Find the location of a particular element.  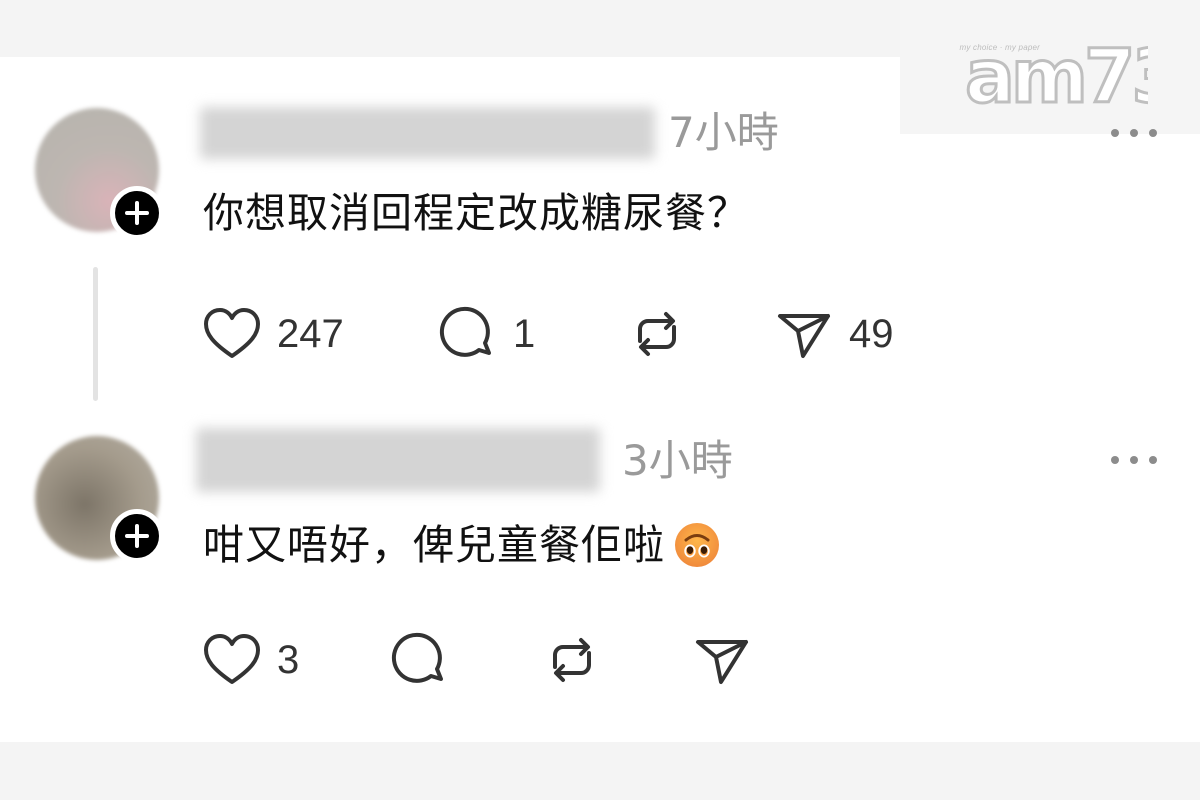

reply-count: 1 is located at coordinates (524, 334).